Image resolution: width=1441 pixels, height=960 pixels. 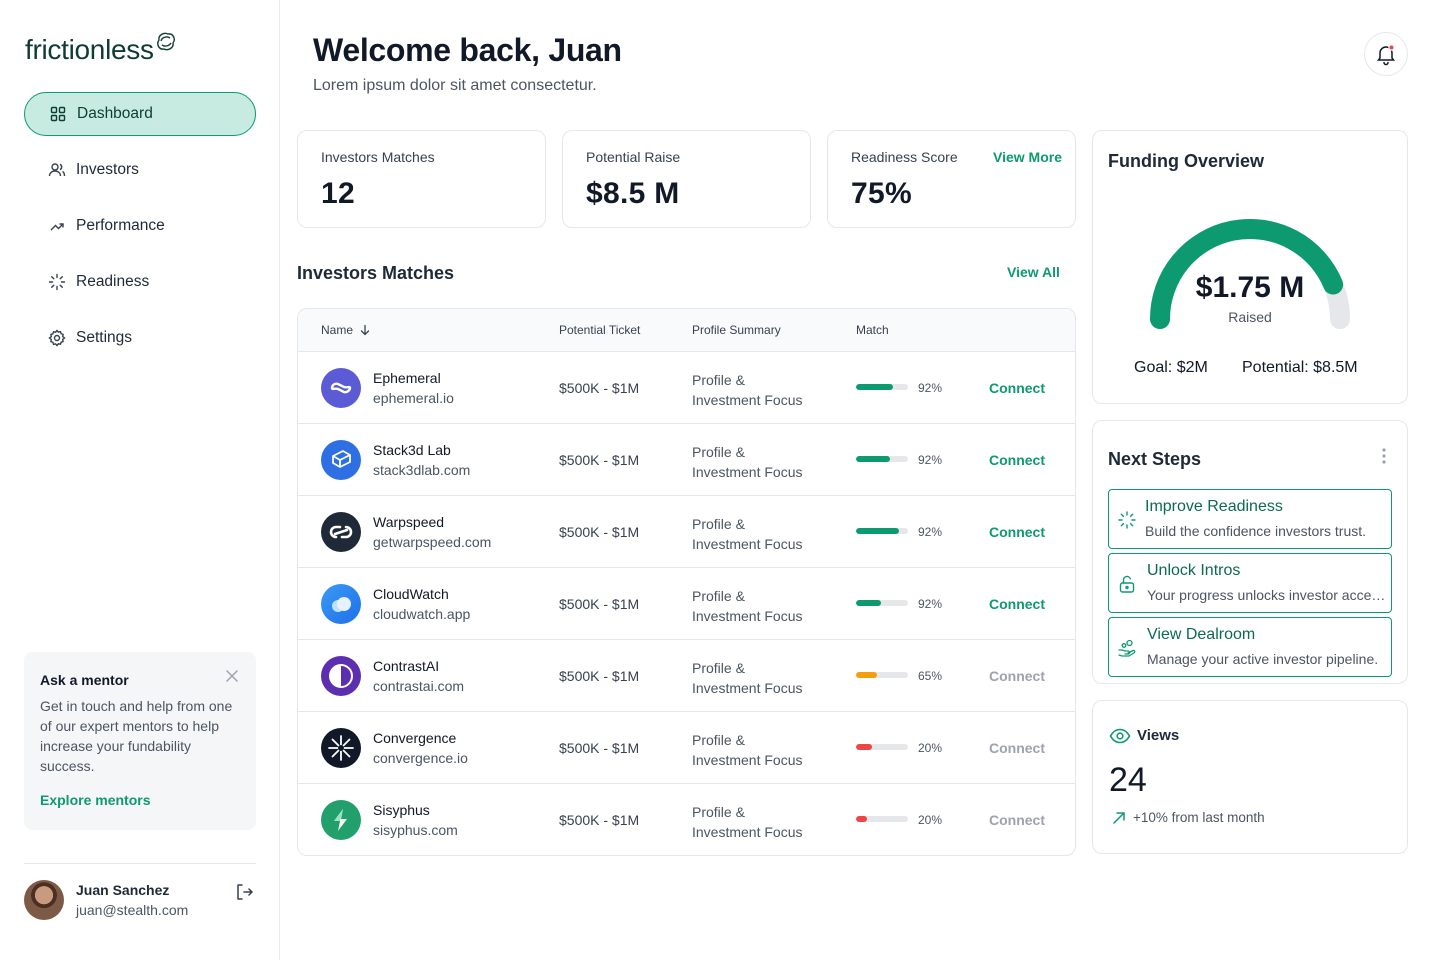 What do you see at coordinates (1119, 818) in the screenshot?
I see `arrow-up-right-icon` at bounding box center [1119, 818].